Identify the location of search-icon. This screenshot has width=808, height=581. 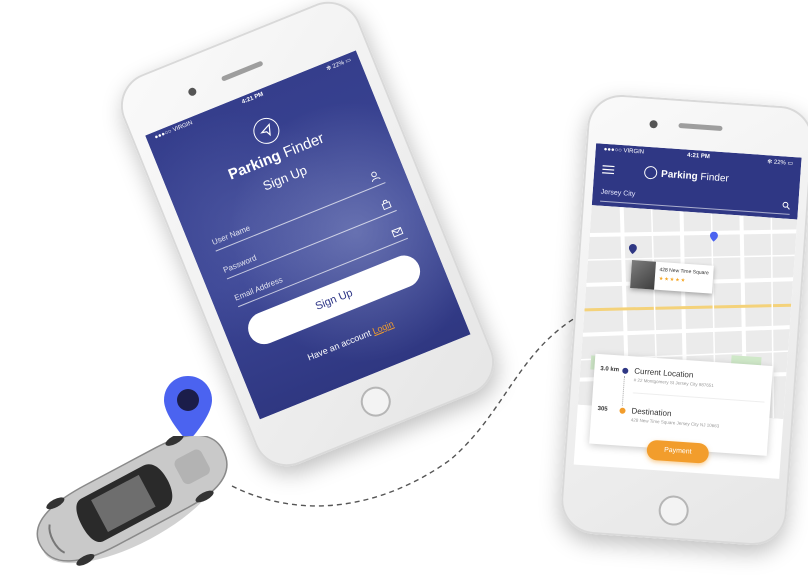
(786, 205).